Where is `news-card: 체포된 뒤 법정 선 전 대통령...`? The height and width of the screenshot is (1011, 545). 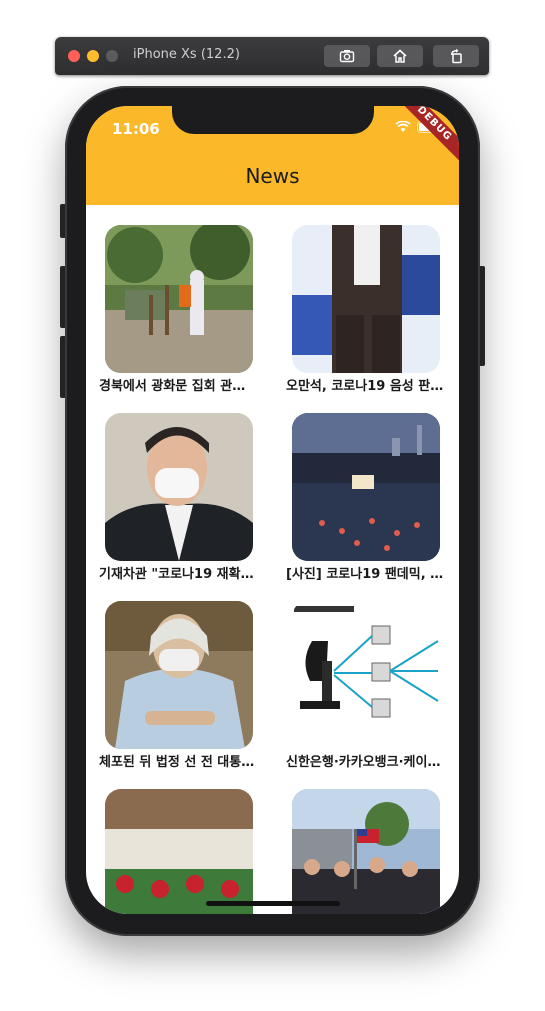 news-card: 체포된 뒤 법정 선 전 대통령... is located at coordinates (179, 685).